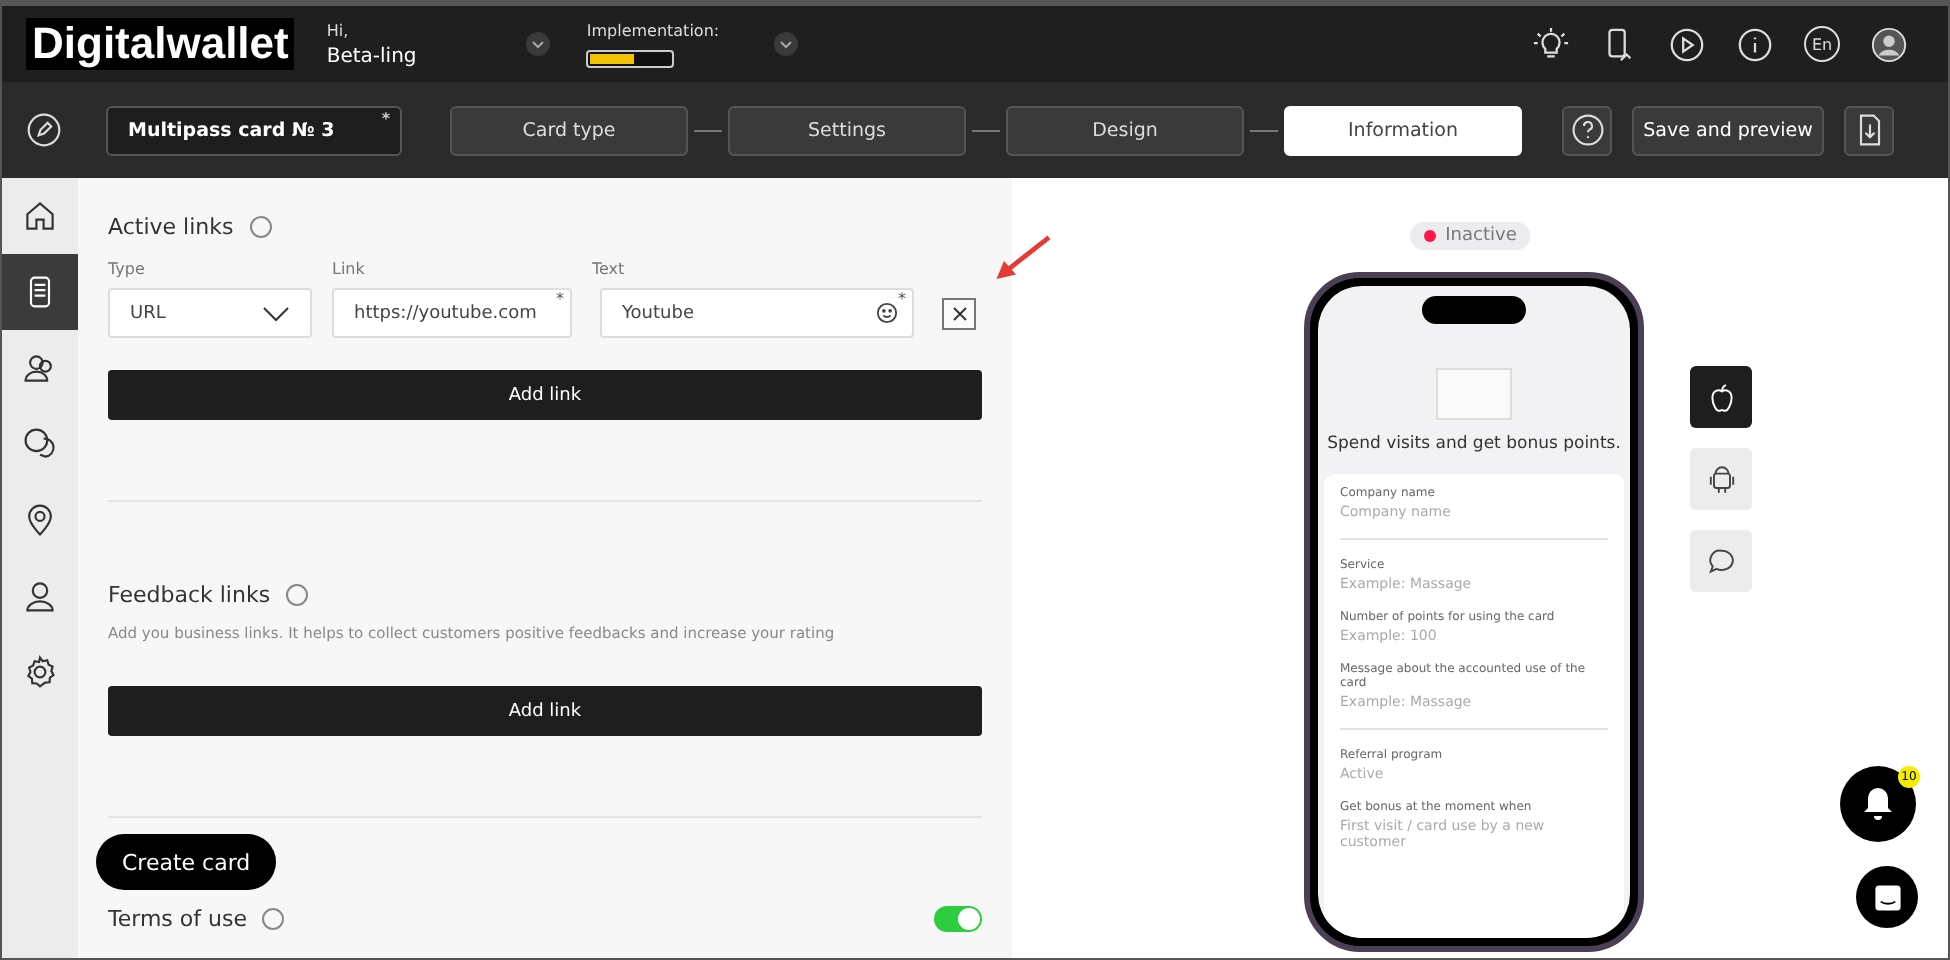  I want to click on section-title: Feedback links, so click(189, 595).